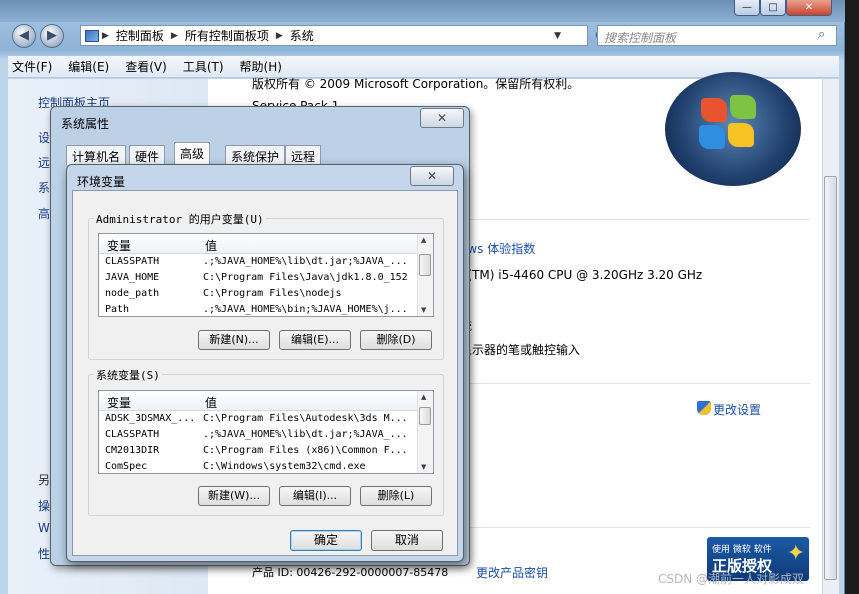 The image size is (859, 594). Describe the element at coordinates (147, 155) in the screenshot. I see `tab-hardware: 硬件` at that location.